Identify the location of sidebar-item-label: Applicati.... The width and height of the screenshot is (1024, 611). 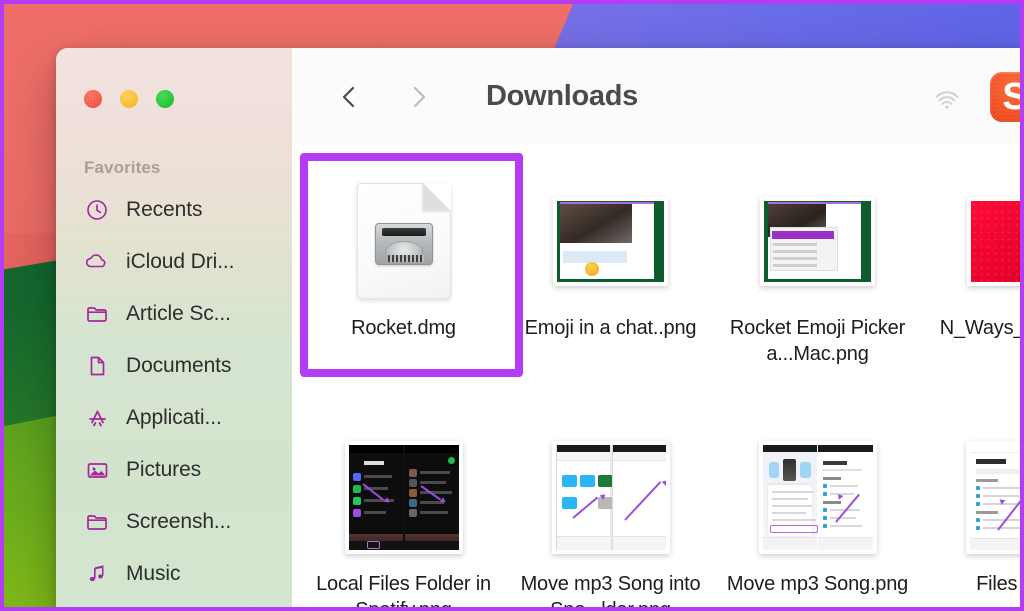
(174, 417).